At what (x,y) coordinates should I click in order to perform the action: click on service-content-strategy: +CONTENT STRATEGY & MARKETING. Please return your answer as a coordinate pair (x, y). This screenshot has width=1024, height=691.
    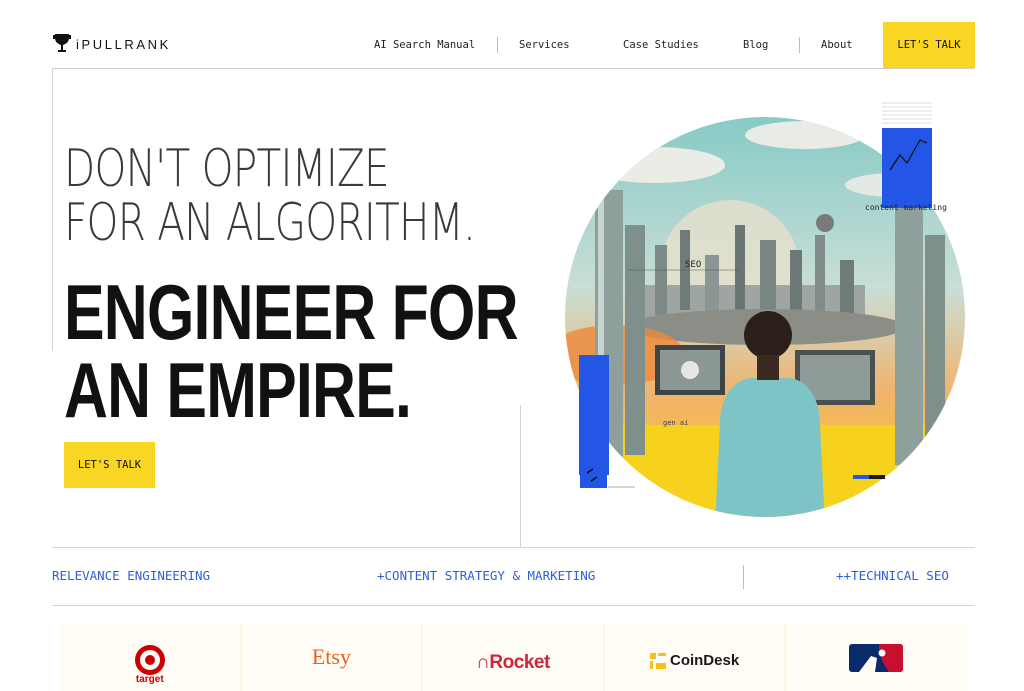
    Looking at the image, I should click on (486, 575).